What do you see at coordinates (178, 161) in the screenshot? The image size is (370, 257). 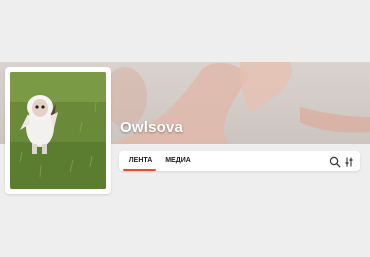 I see `tab-media: МЕДИА` at bounding box center [178, 161].